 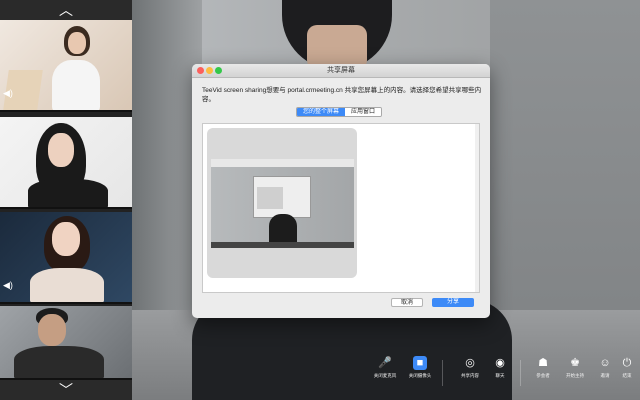 I want to click on stop-camera-button: ■ 关闭摄像头, so click(x=420, y=367).